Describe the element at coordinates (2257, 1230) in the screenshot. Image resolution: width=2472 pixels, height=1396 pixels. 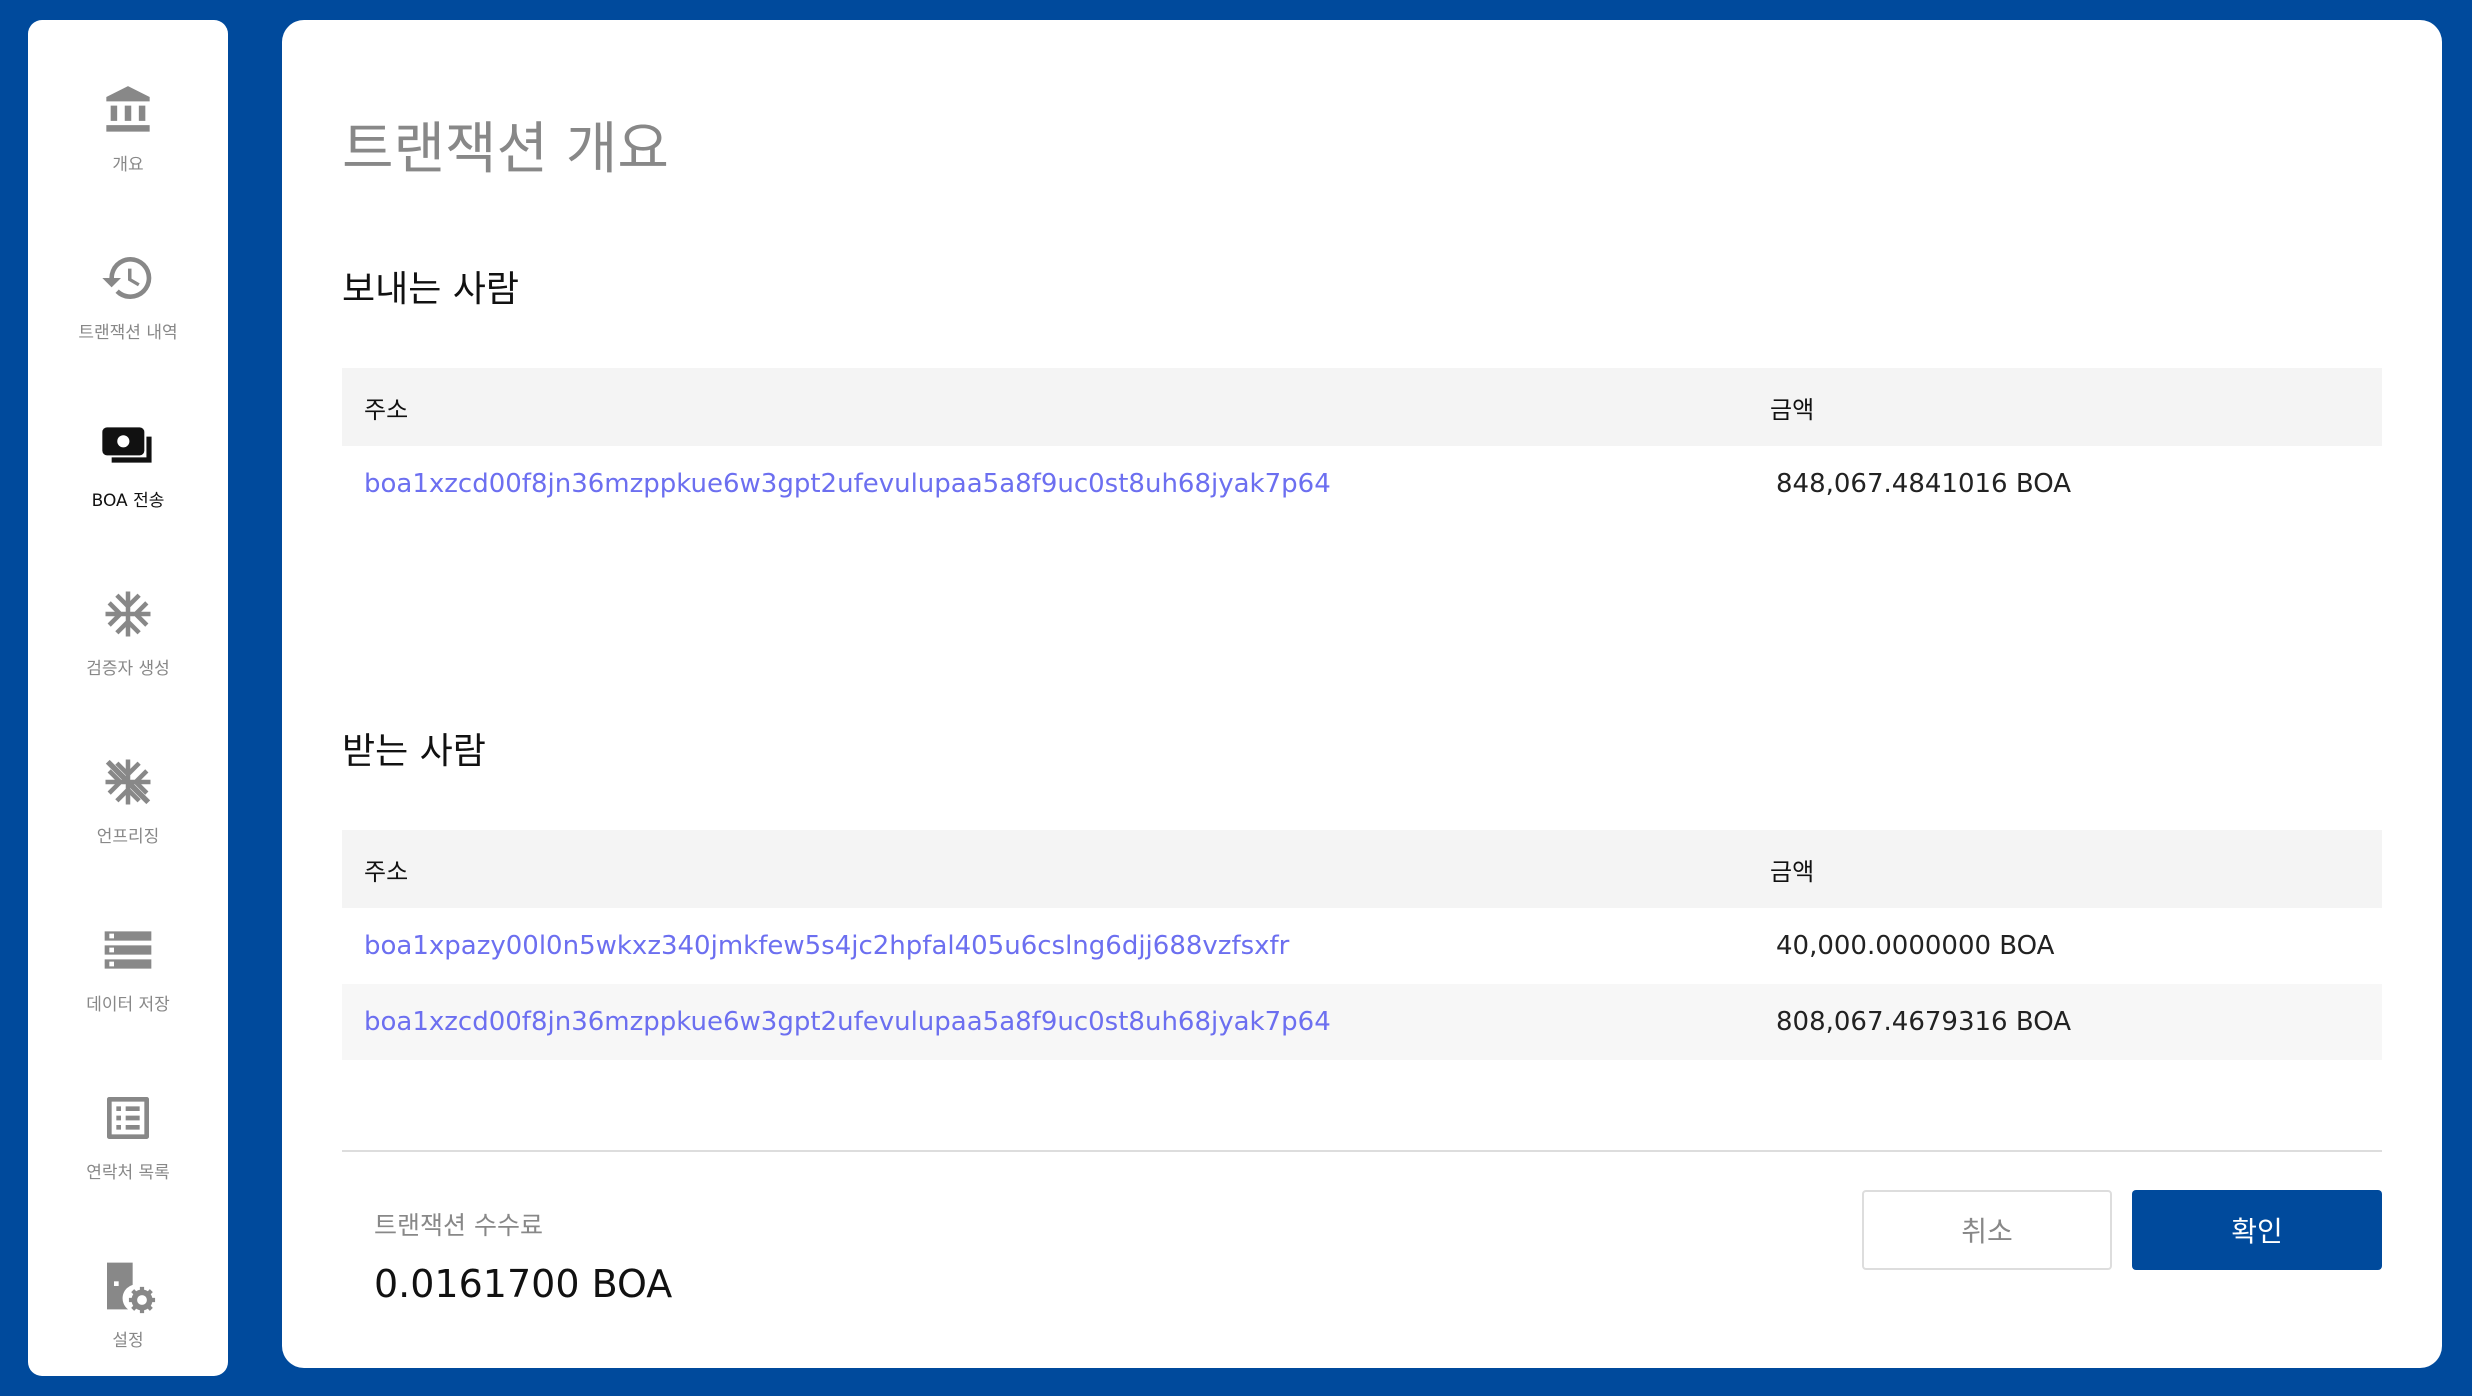
I see `confirm-button: 확인` at that location.